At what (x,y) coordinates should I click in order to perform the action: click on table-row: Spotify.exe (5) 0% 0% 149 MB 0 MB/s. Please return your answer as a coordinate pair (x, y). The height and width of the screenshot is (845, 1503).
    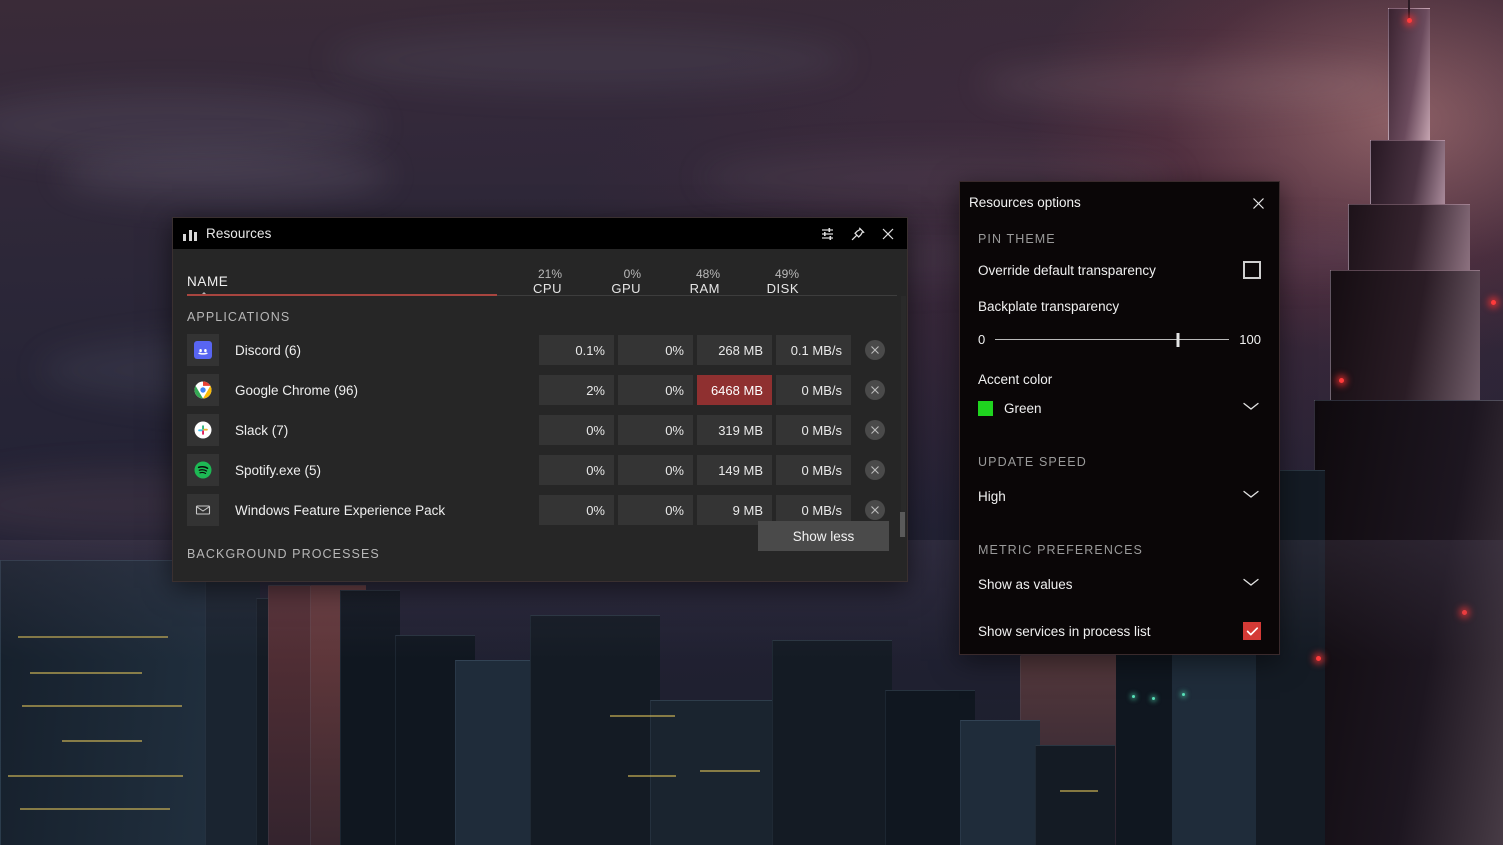
    Looking at the image, I should click on (540, 470).